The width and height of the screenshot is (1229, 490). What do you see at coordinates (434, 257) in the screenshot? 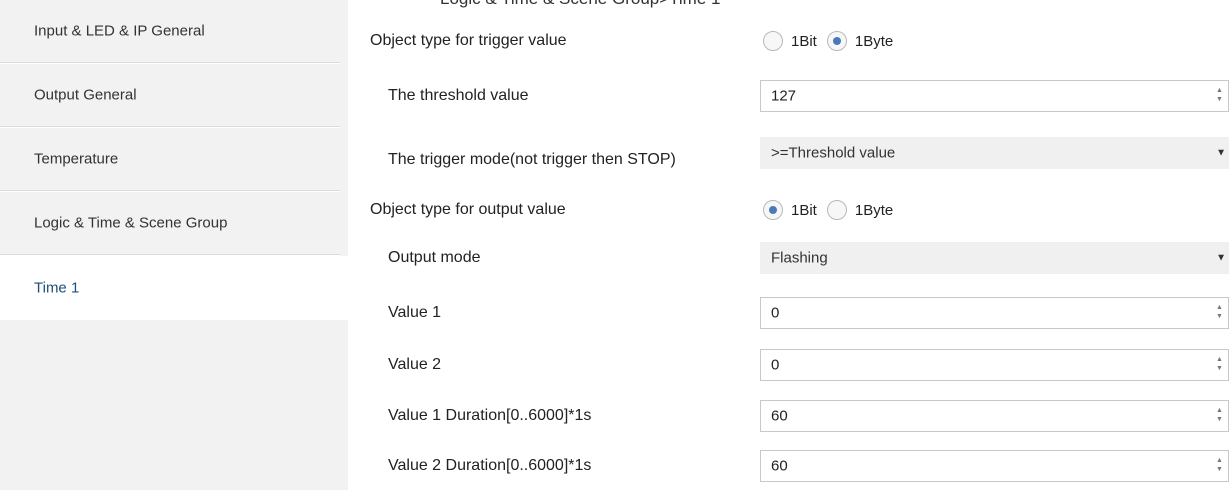
I see `param-label: Output mode` at bounding box center [434, 257].